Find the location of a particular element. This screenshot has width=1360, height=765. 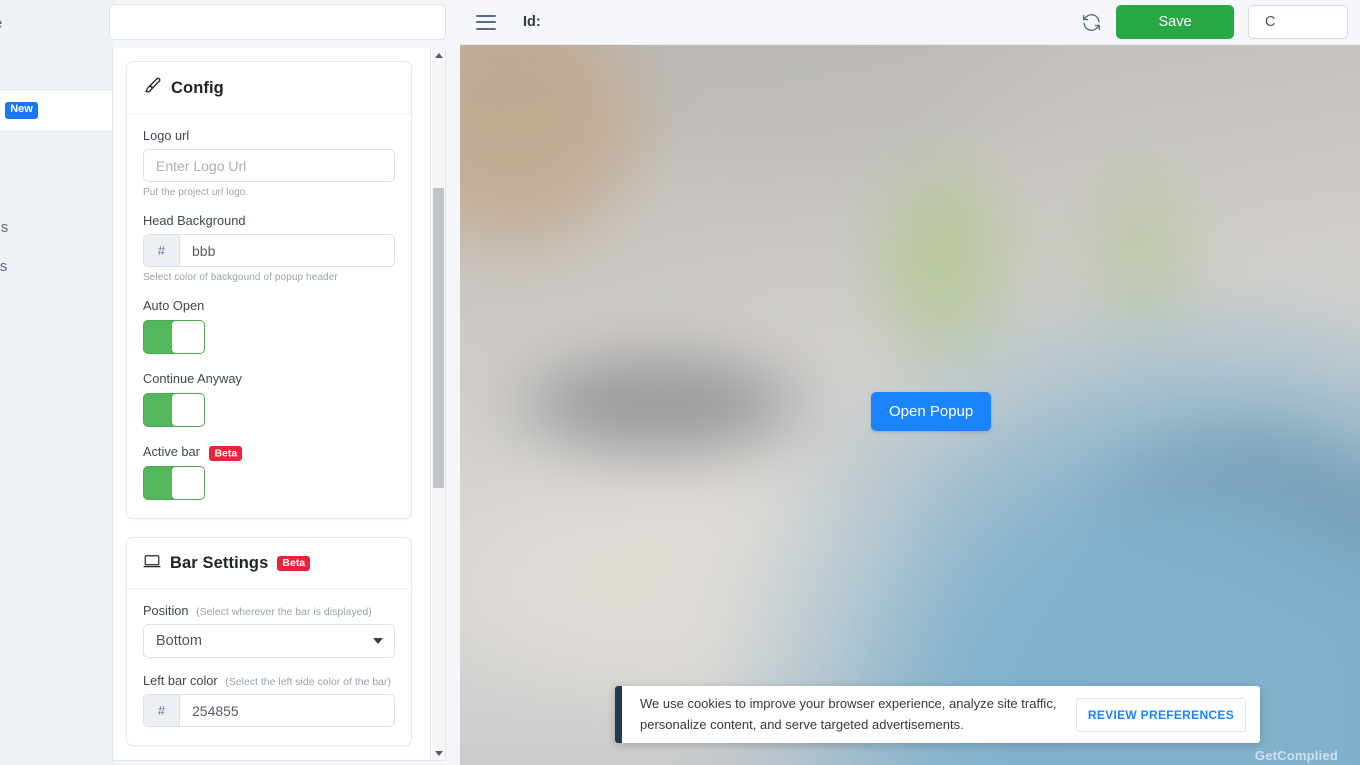

config-card-header: Config is located at coordinates (269, 88).